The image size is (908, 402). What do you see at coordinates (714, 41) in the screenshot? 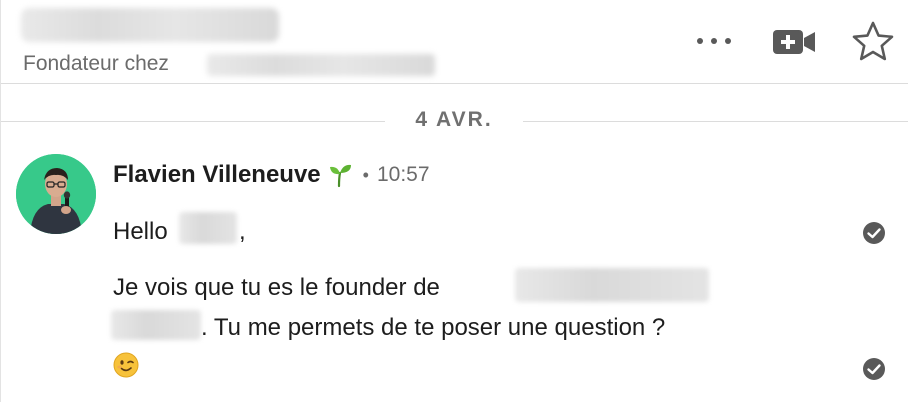
I see `more-icon` at bounding box center [714, 41].